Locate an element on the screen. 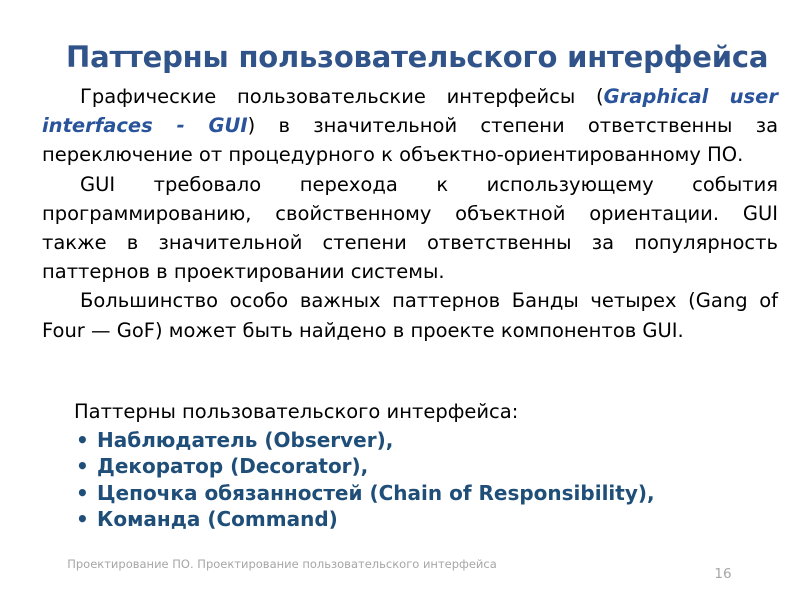 The height and width of the screenshot is (600, 800). page-title: Паттерны пользовательского интерфейса is located at coordinates (417, 57).